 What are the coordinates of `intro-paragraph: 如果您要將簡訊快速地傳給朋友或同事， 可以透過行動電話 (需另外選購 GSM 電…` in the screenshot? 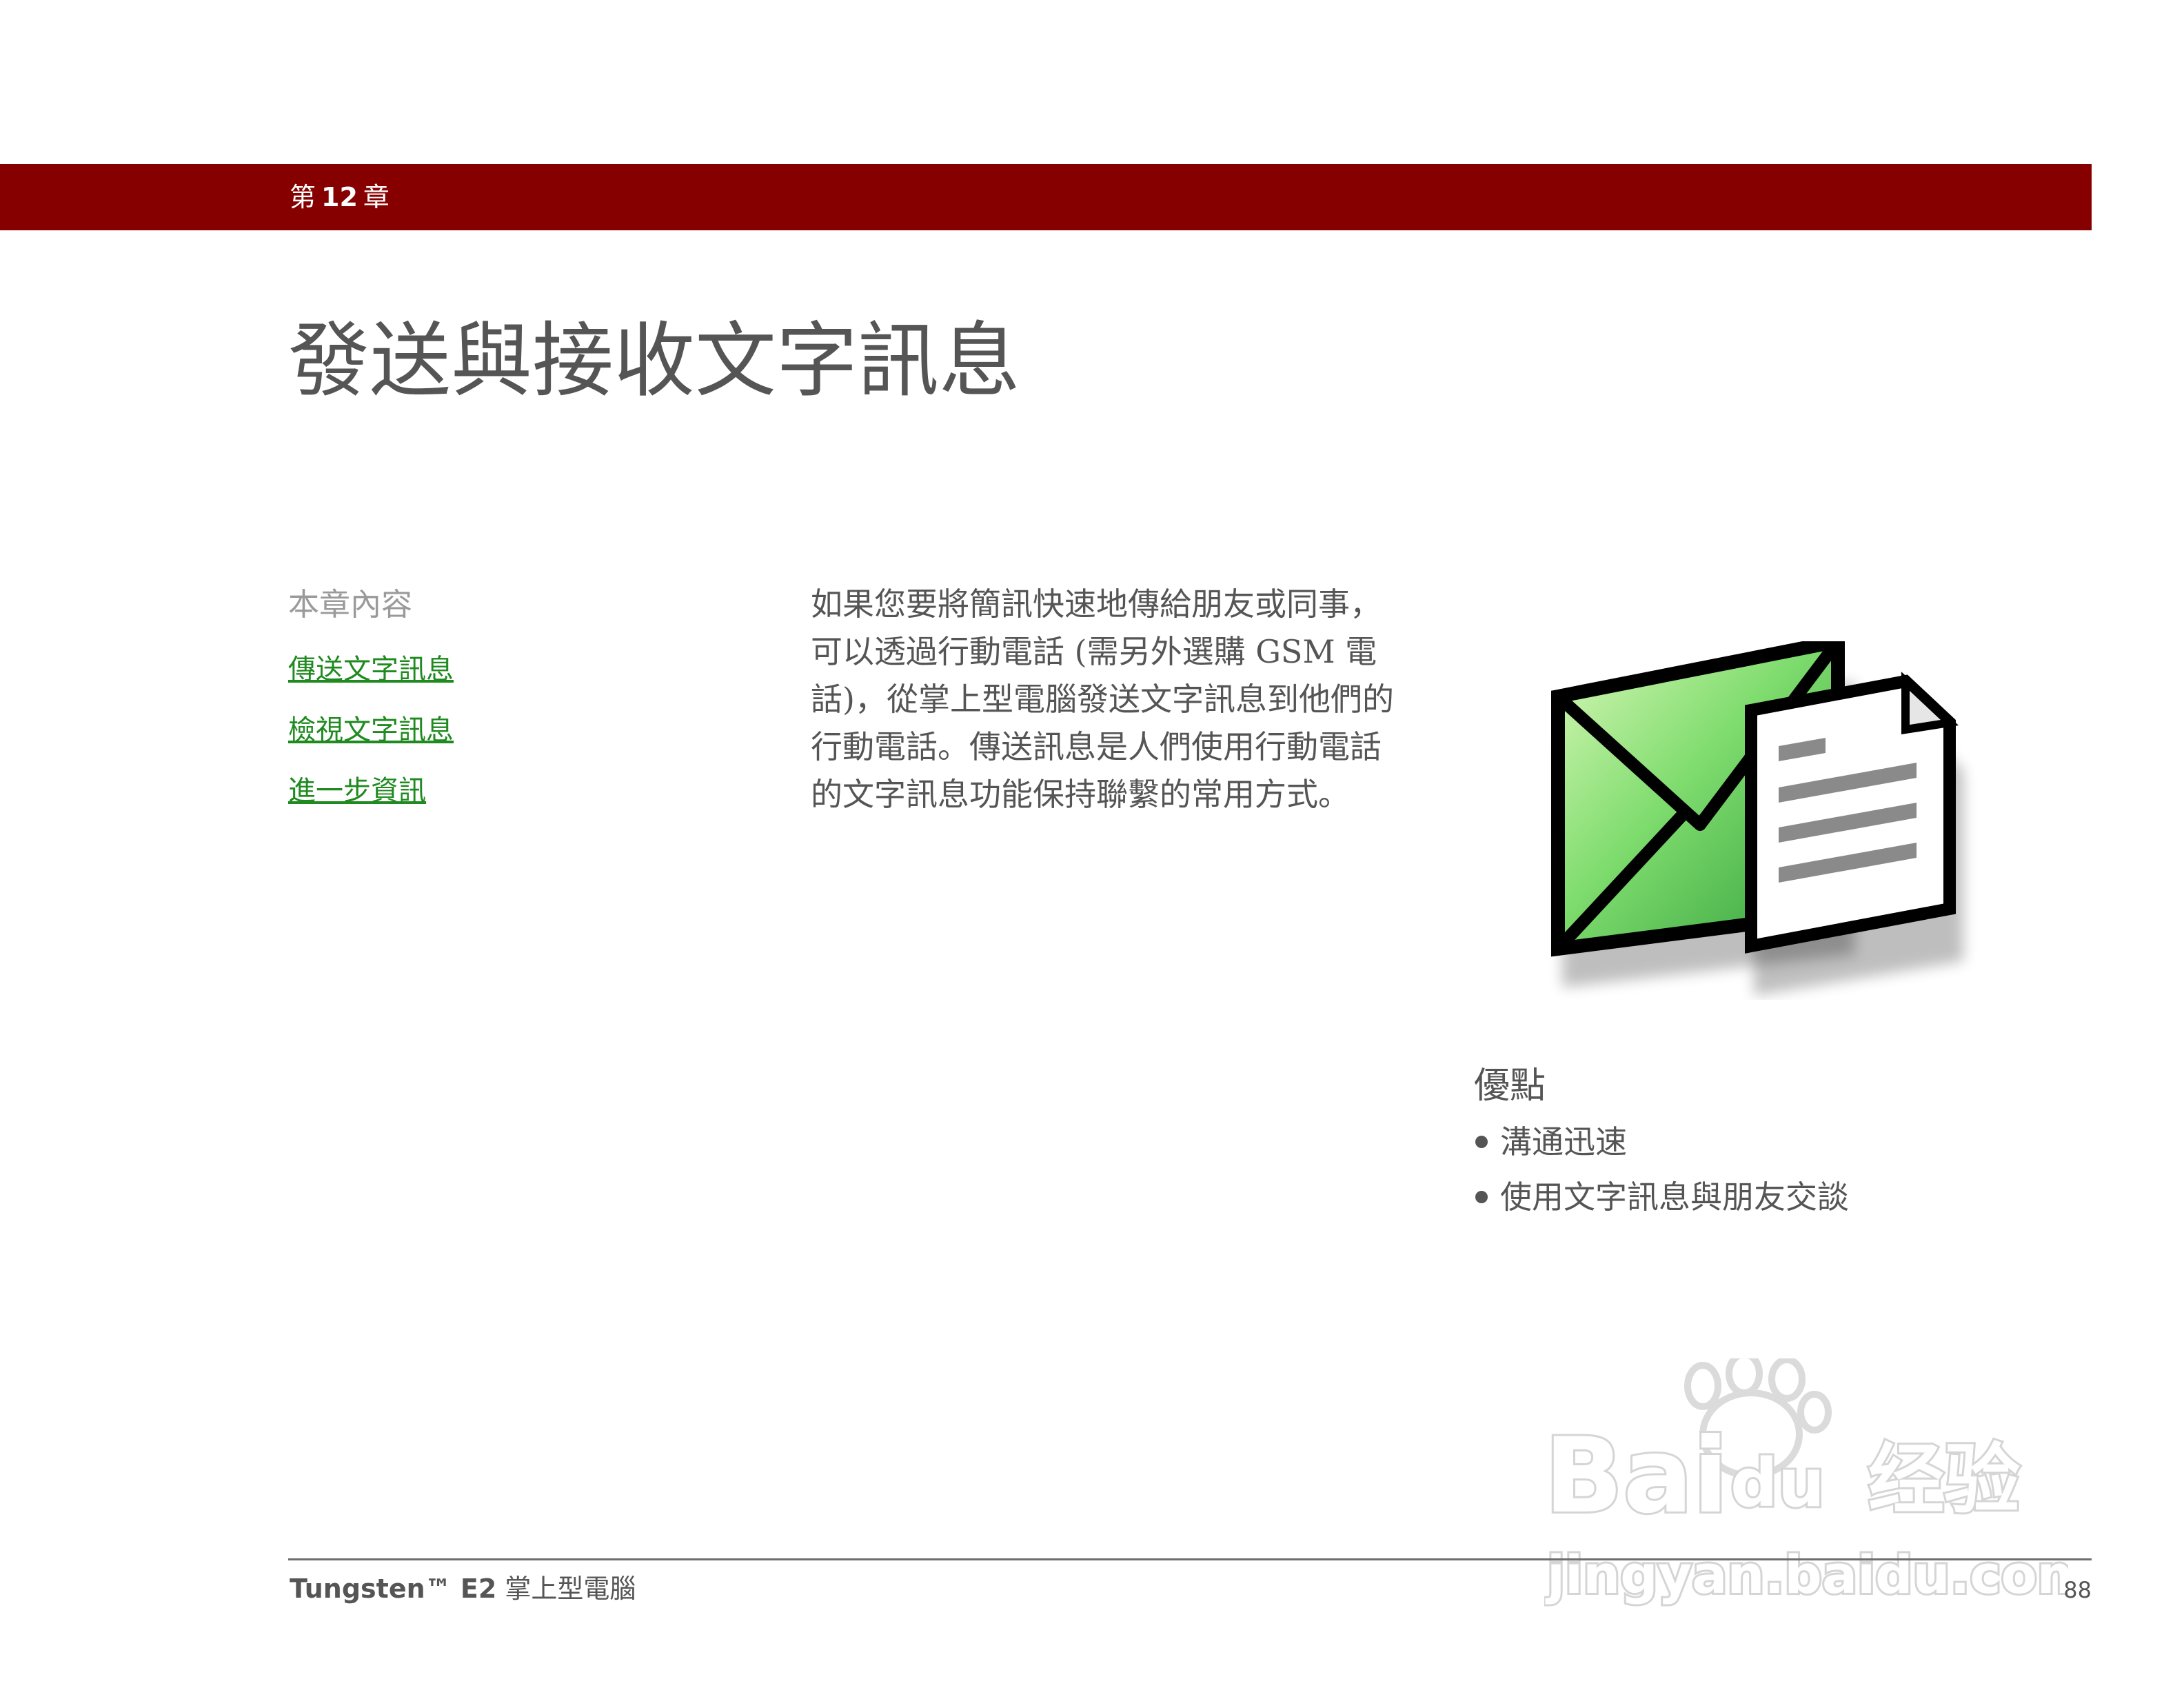 It's located at (1121, 699).